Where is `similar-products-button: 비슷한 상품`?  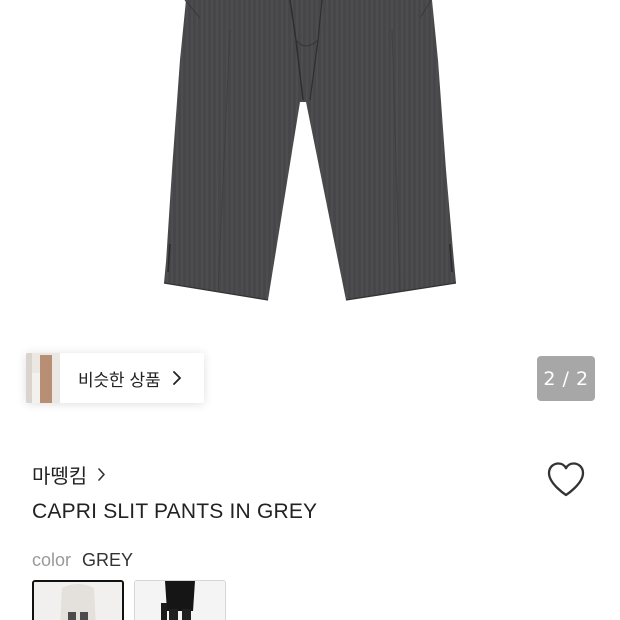 similar-products-button: 비슷한 상품 is located at coordinates (115, 378).